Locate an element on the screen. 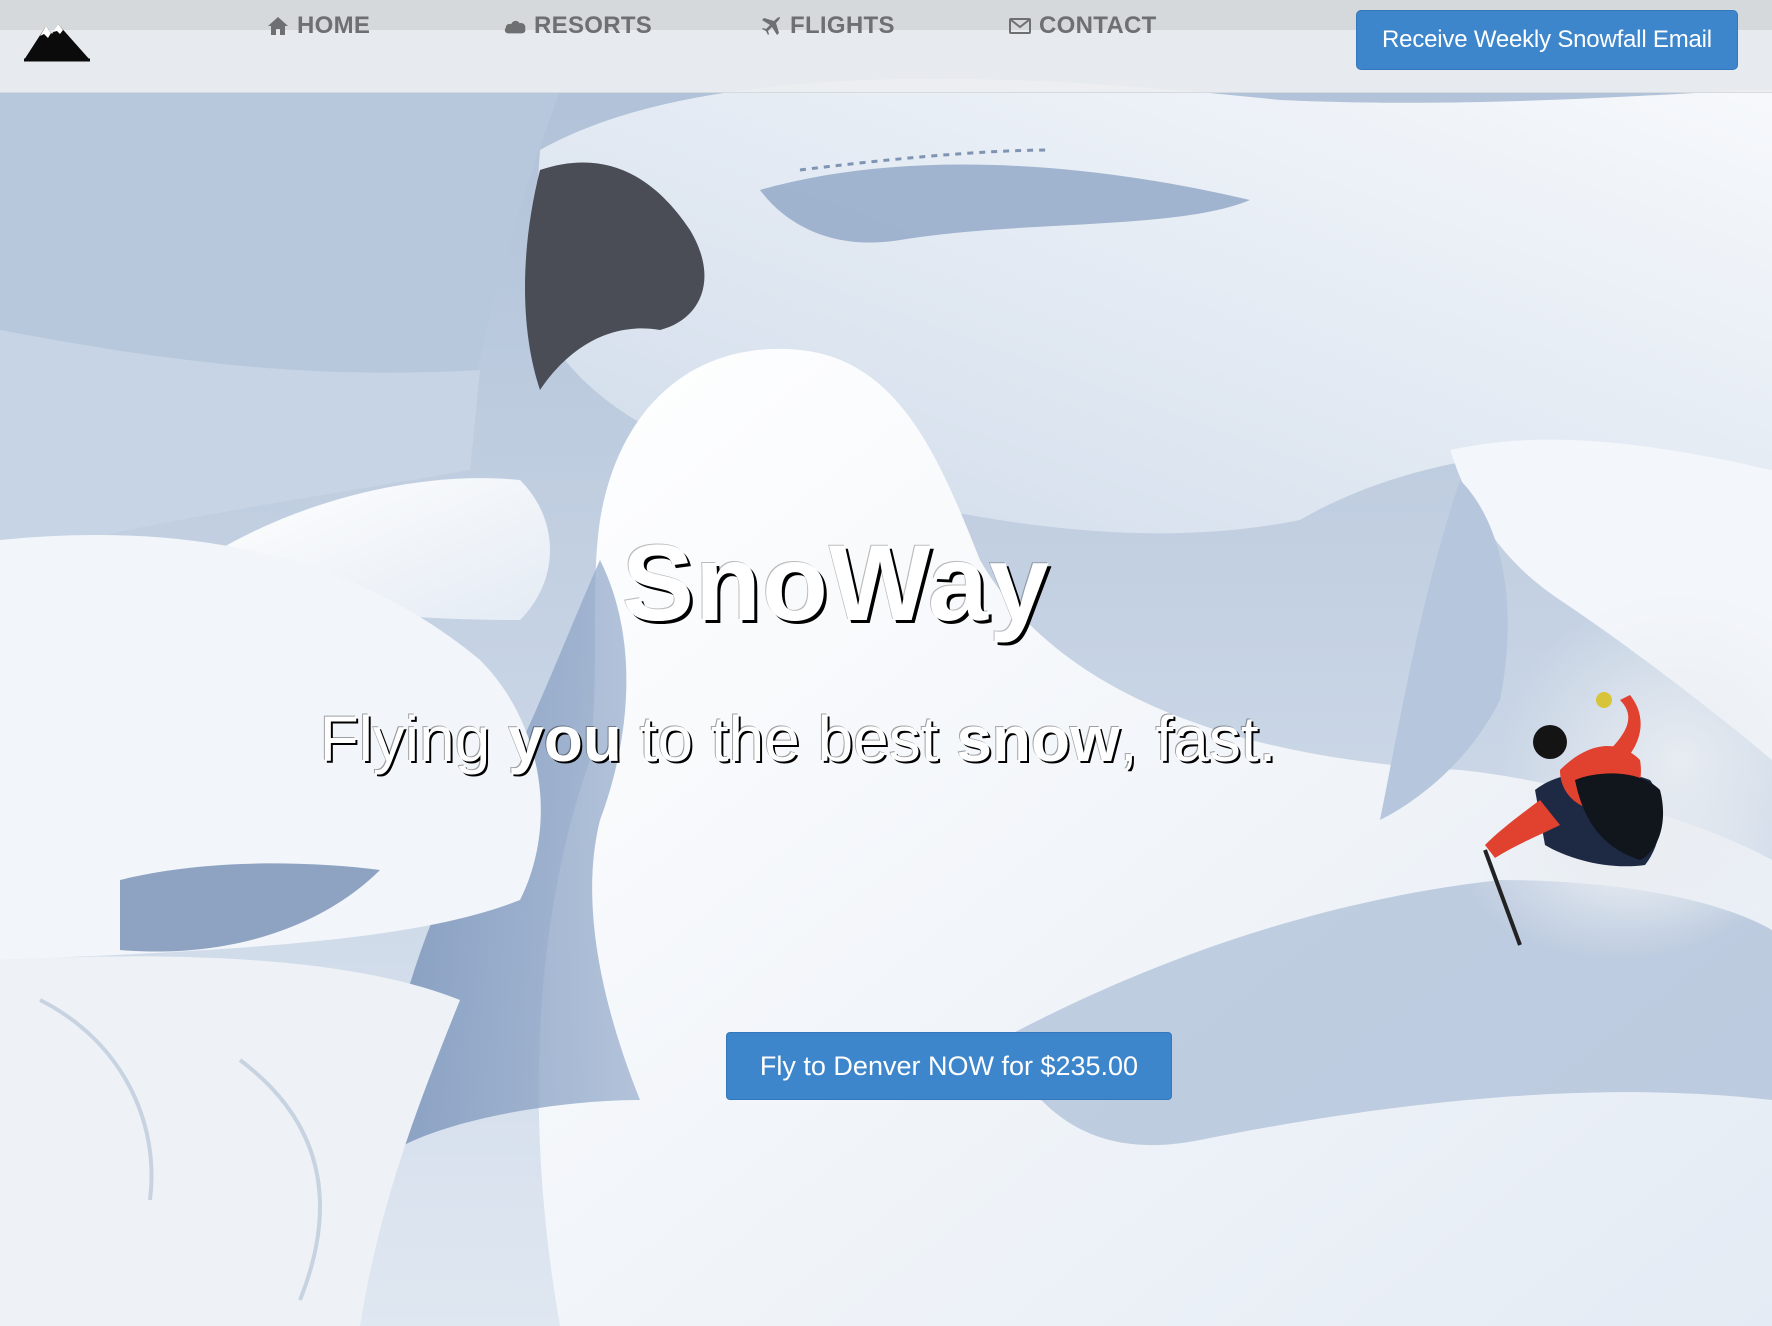 This screenshot has height=1326, width=1772. plane-icon is located at coordinates (771, 26).